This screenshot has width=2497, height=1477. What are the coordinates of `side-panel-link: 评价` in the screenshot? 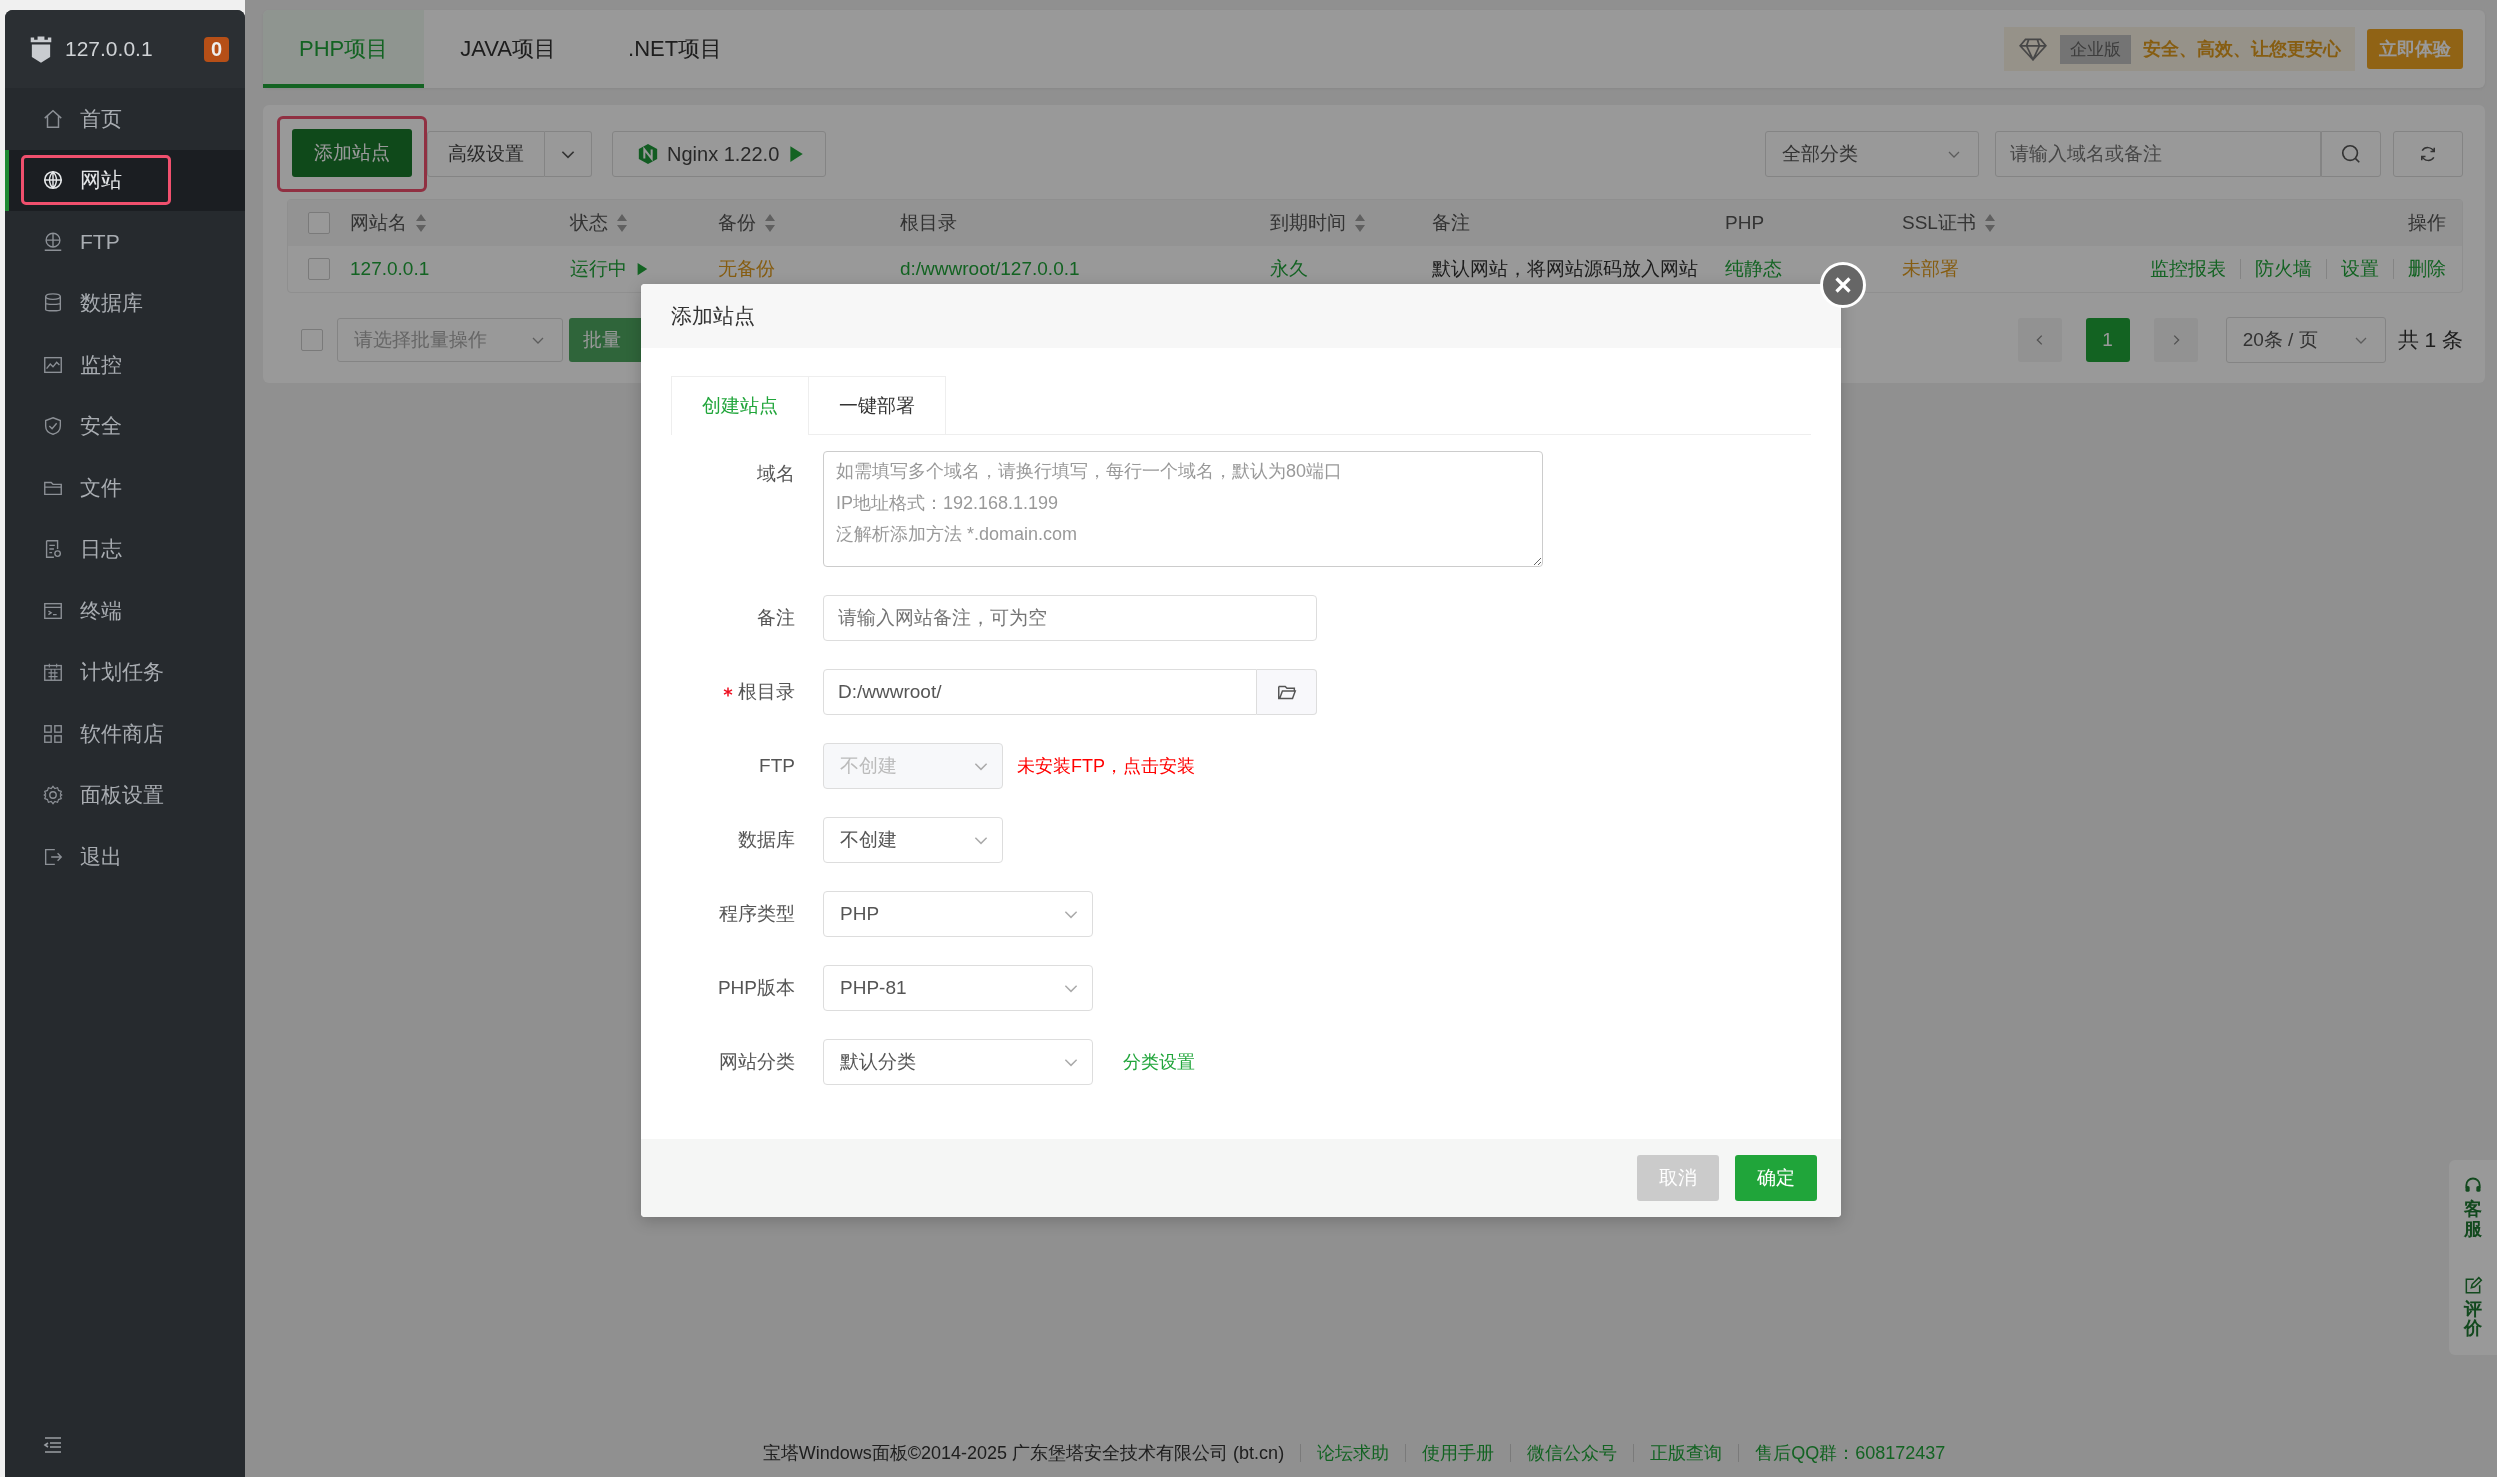 It's located at (2473, 1319).